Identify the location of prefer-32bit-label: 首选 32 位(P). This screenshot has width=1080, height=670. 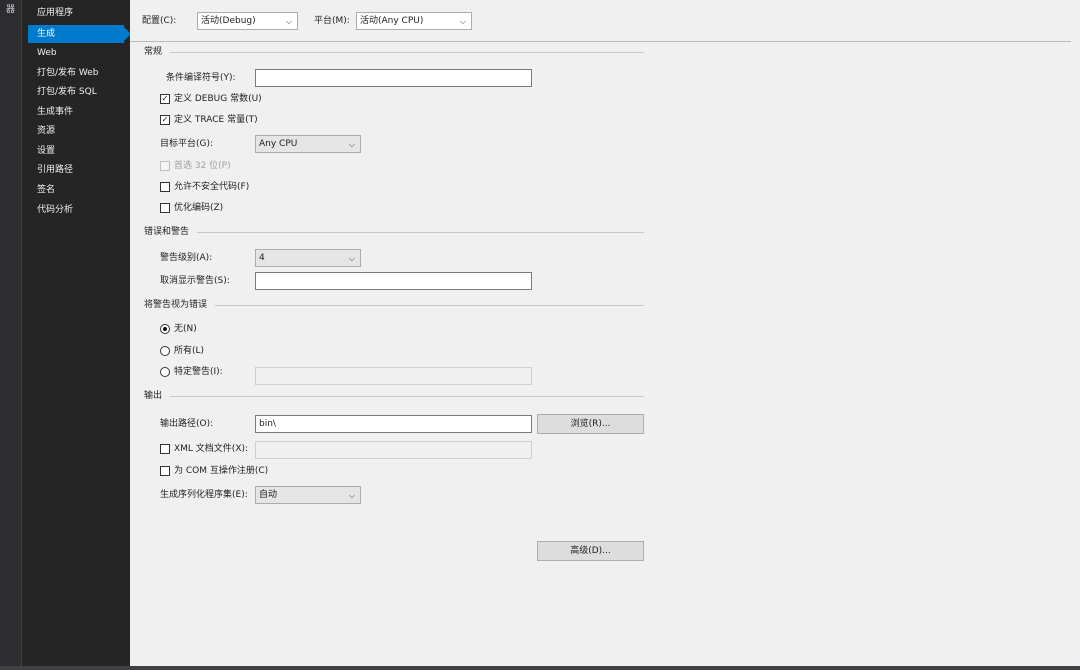
(202, 166).